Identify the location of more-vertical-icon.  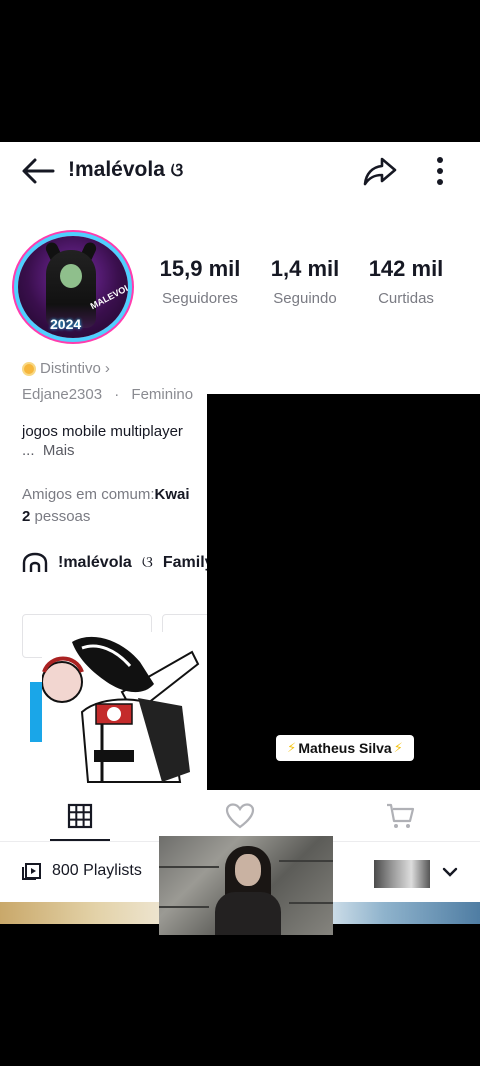
(440, 171).